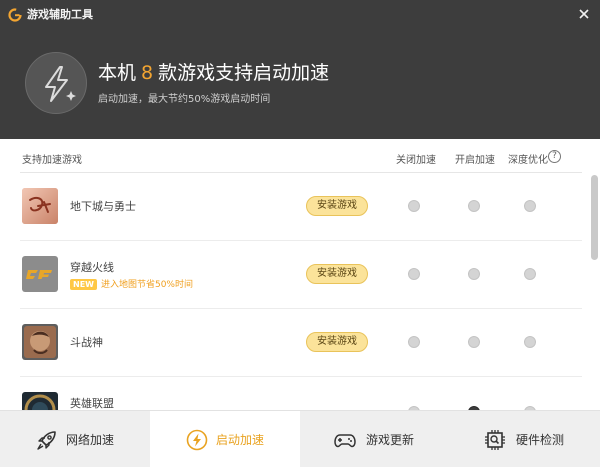 The width and height of the screenshot is (600, 467). Describe the element at coordinates (540, 440) in the screenshot. I see `nav-label: 硬件检测` at that location.